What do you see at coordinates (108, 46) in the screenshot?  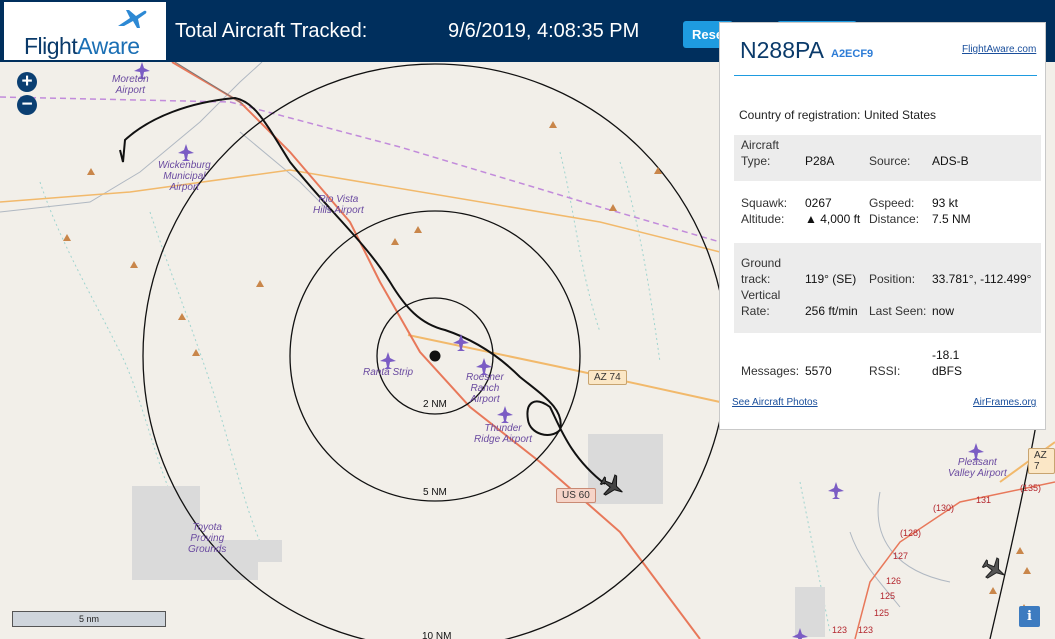 I see `logo-aware: Aware` at bounding box center [108, 46].